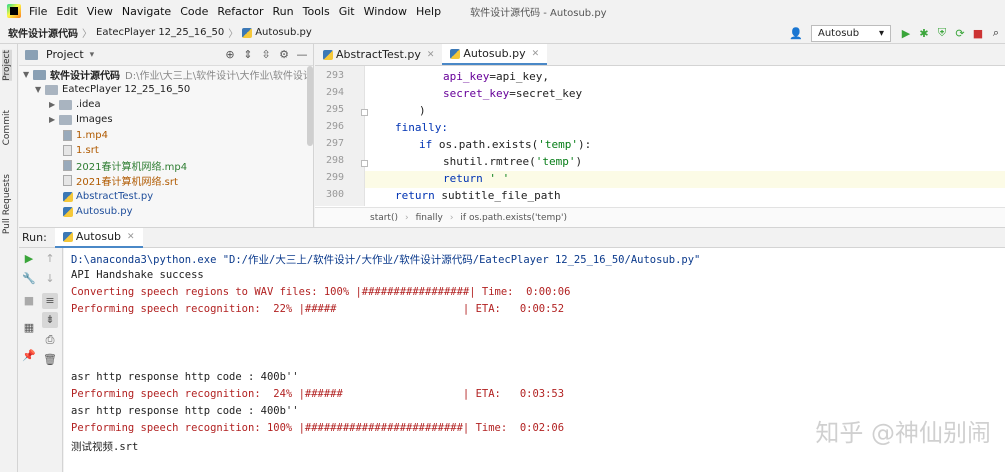 This screenshot has height=472, width=1005. What do you see at coordinates (347, 11) in the screenshot?
I see `menu-git: Git` at bounding box center [347, 11].